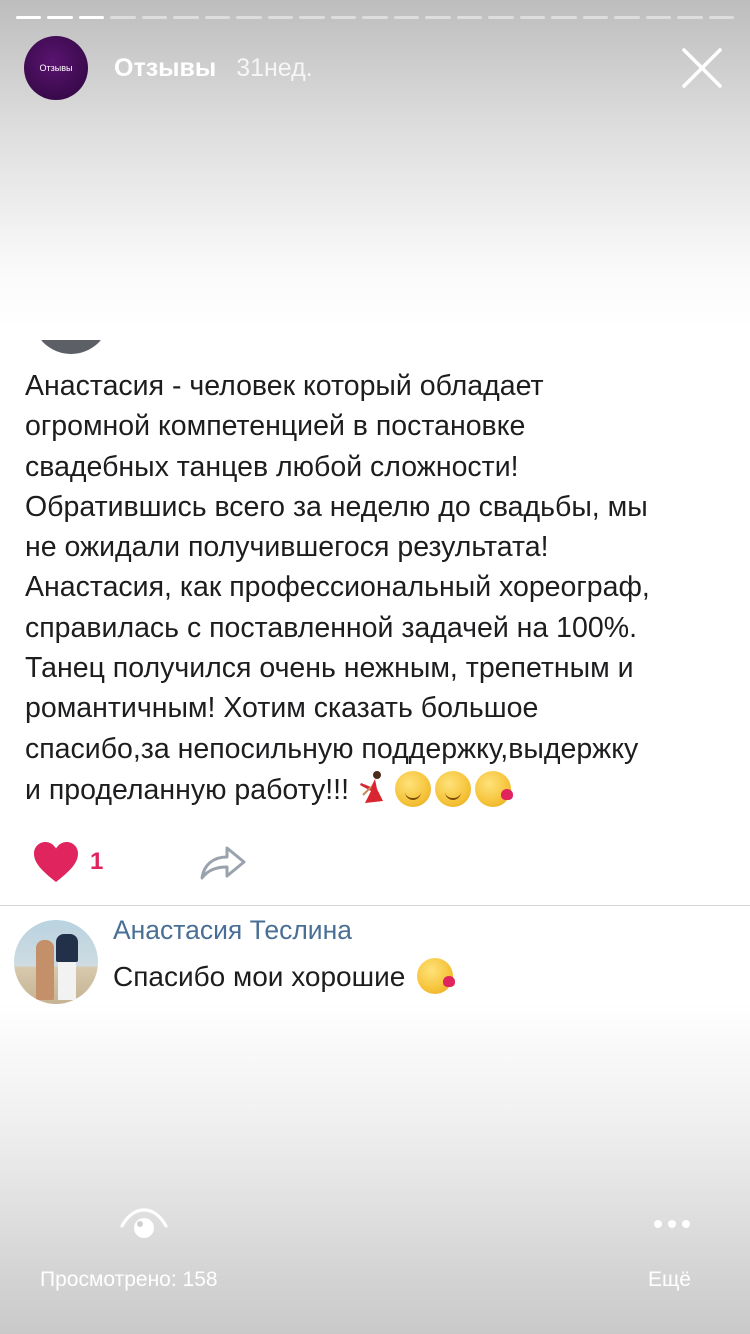 The width and height of the screenshot is (750, 1334). Describe the element at coordinates (56, 862) in the screenshot. I see `heart-icon` at that location.